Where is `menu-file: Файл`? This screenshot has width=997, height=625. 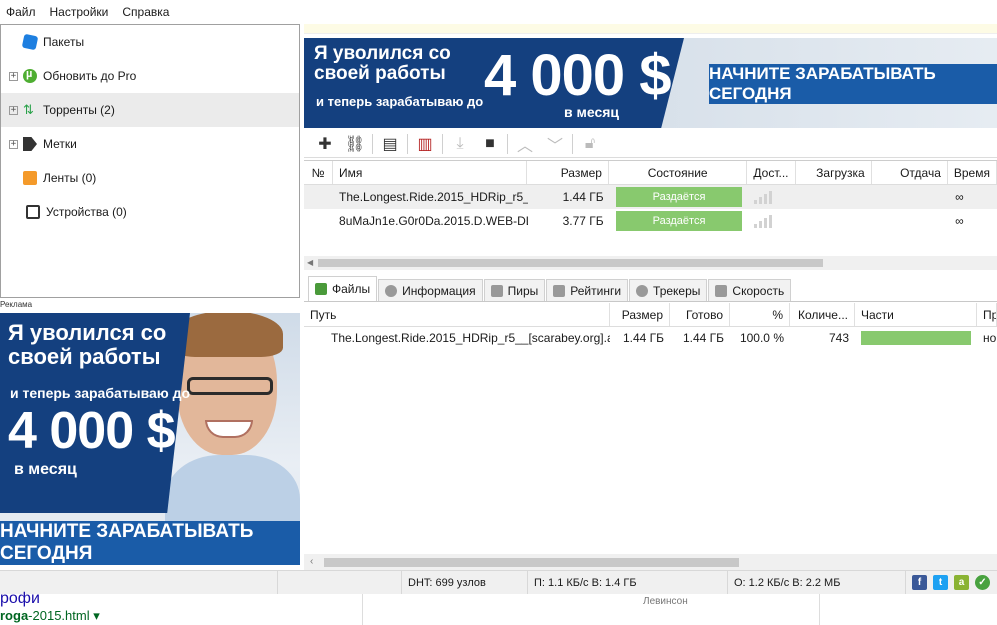 menu-file: Файл is located at coordinates (21, 12).